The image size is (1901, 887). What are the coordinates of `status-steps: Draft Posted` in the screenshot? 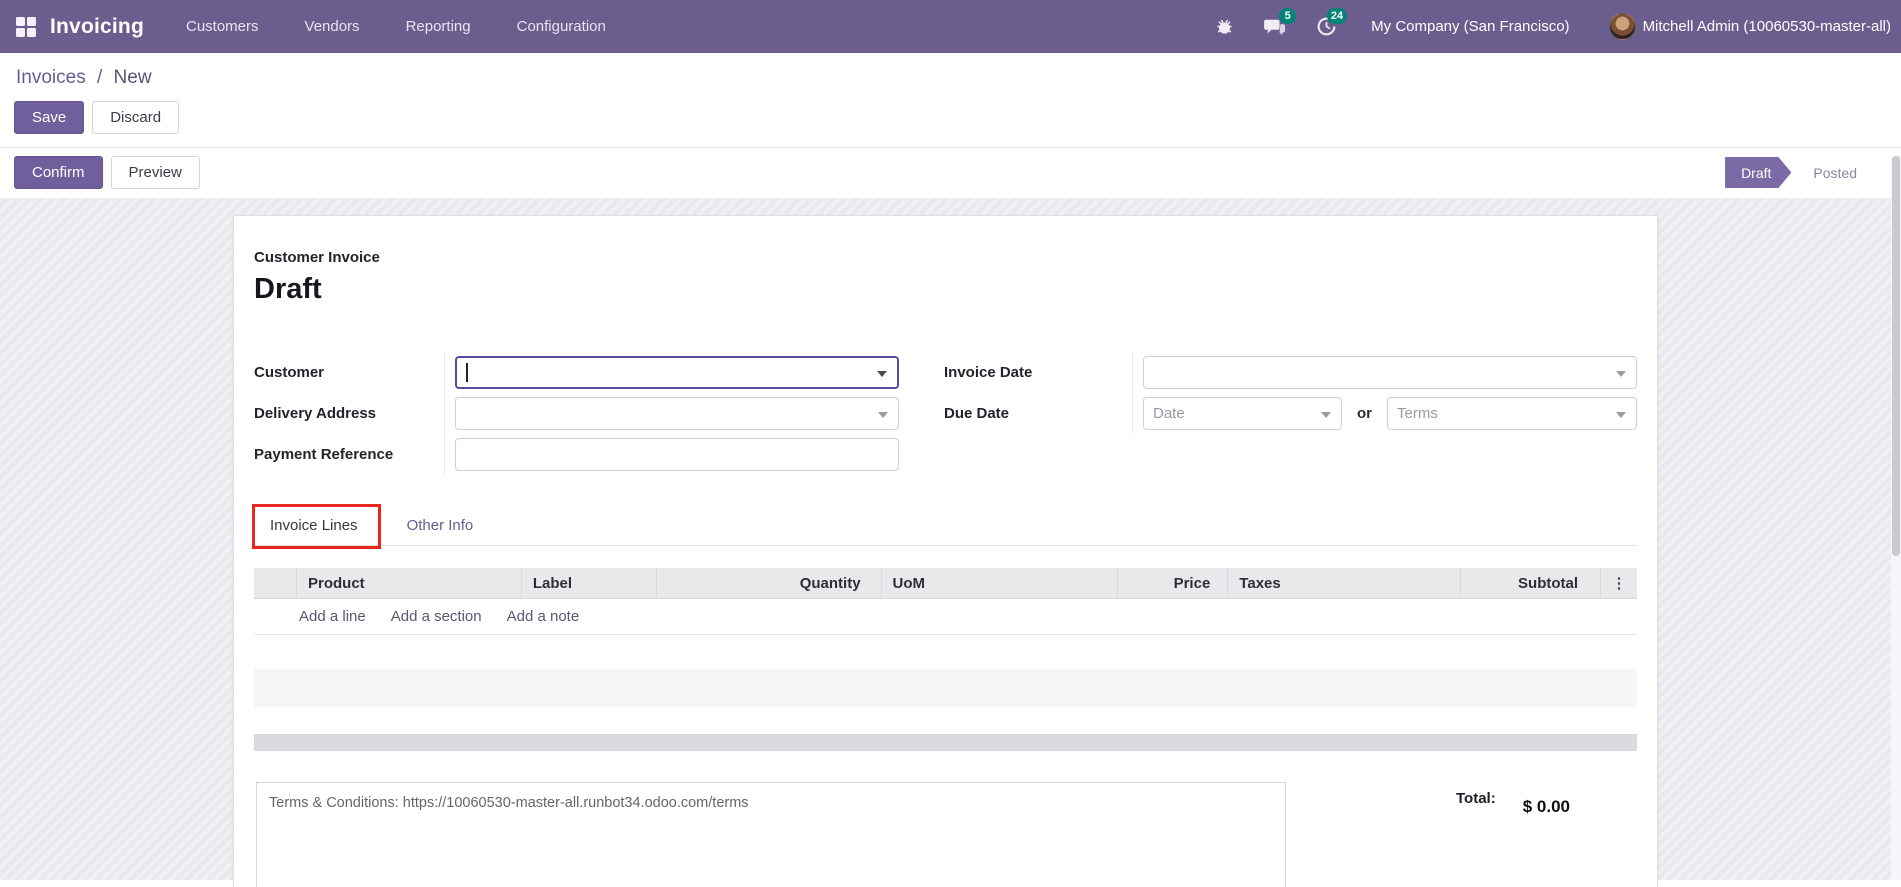 It's located at (1800, 172).